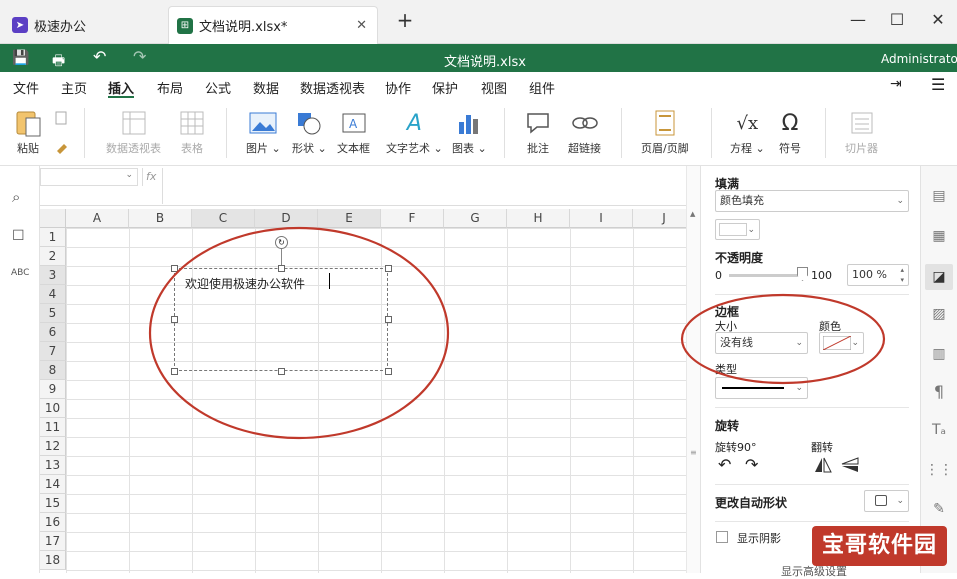  What do you see at coordinates (121, 87) in the screenshot?
I see `menu-insert: 插入` at bounding box center [121, 87].